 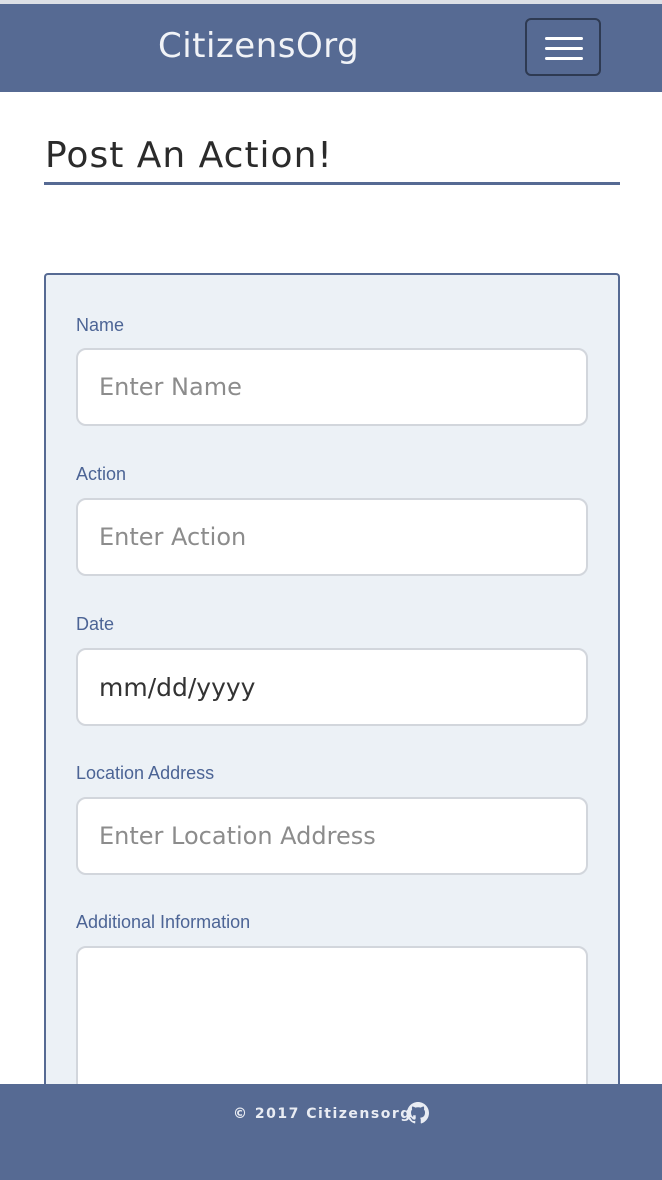 I want to click on location-address-input, so click(x=332, y=836).